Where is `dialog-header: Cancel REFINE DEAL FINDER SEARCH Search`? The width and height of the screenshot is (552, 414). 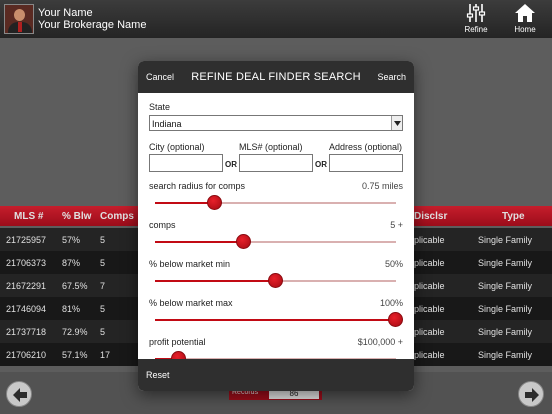
dialog-header: Cancel REFINE DEAL FINDER SEARCH Search is located at coordinates (276, 77).